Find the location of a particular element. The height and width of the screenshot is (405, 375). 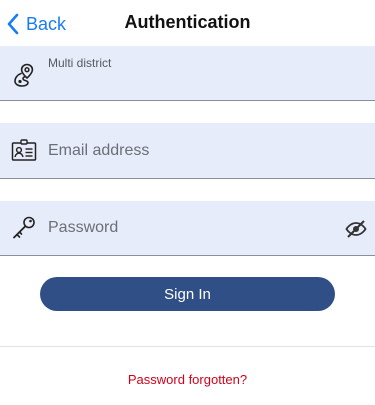

page-title: Authentication is located at coordinates (187, 22).